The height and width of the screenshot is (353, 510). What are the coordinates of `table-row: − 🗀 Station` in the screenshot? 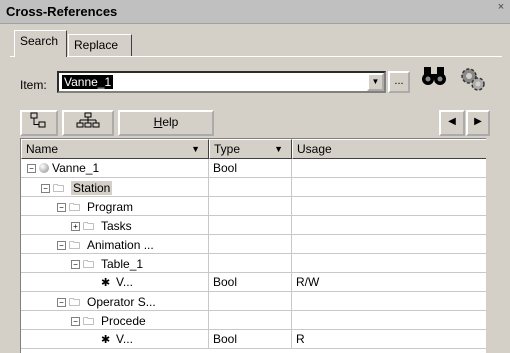 It's located at (253, 187).